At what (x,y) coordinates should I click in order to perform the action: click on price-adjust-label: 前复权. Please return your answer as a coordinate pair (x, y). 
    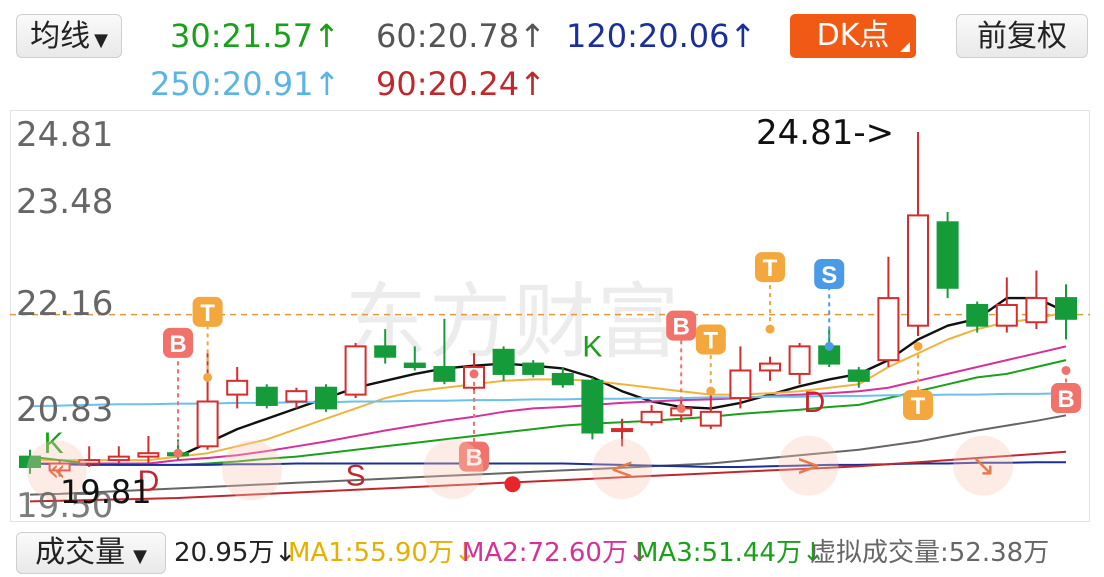
    Looking at the image, I should click on (1022, 36).